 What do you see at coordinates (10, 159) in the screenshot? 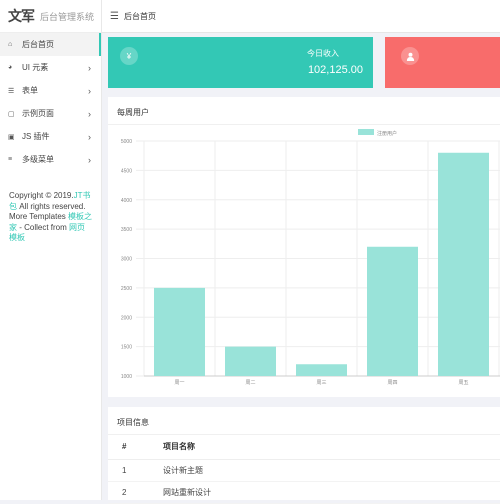
I see `list-icon: ≡` at bounding box center [10, 159].